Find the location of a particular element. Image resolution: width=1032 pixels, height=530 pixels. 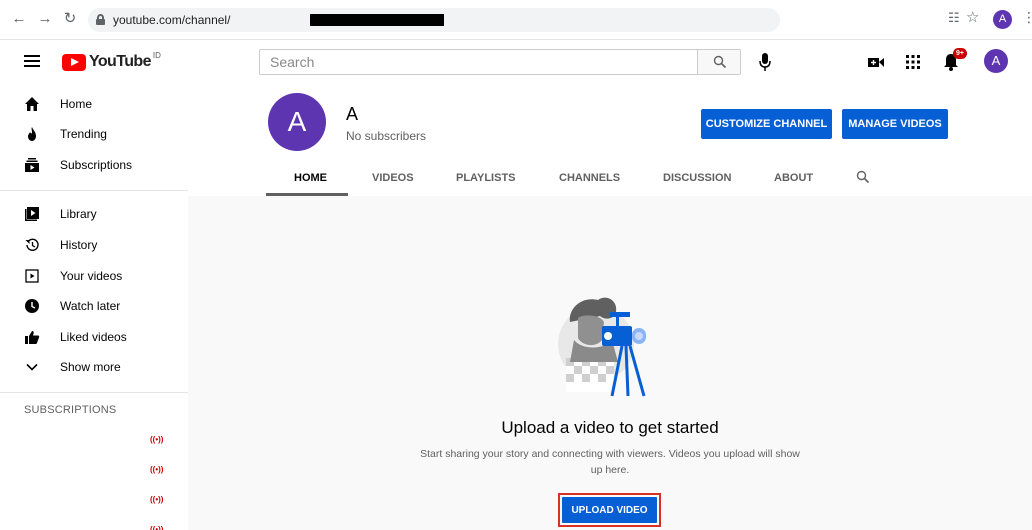

sidebar-item-library: Library is located at coordinates (94, 214).